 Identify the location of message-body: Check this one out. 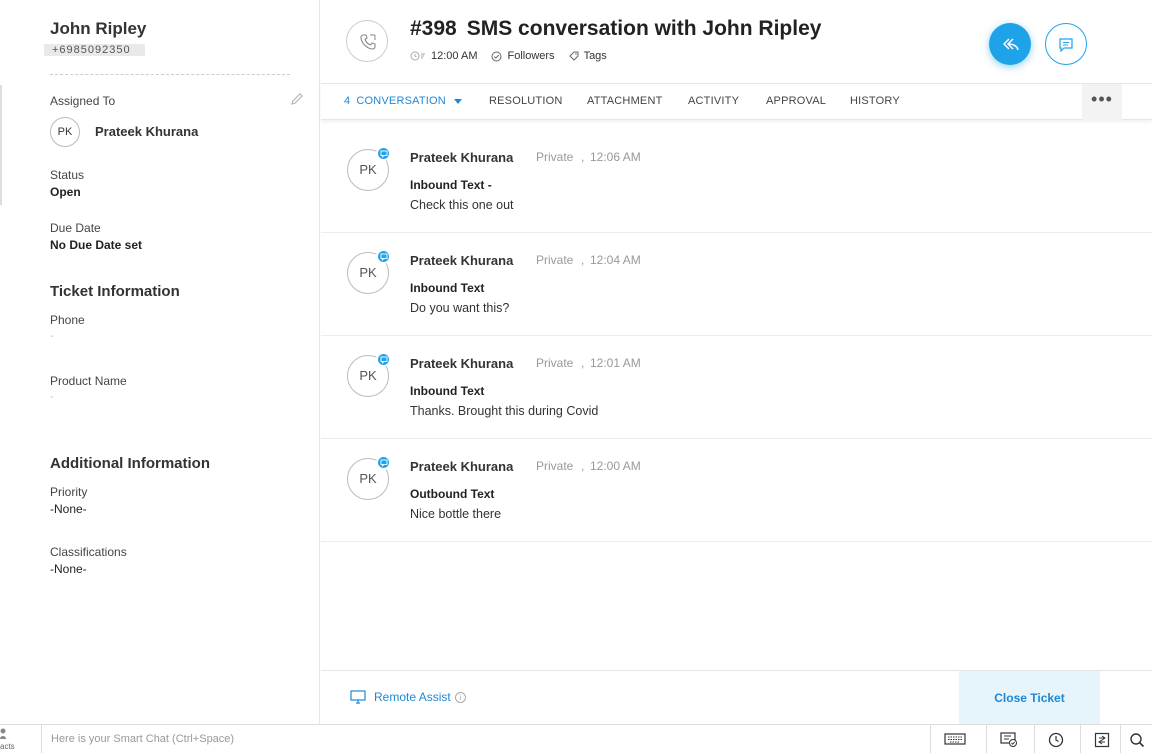
(462, 205).